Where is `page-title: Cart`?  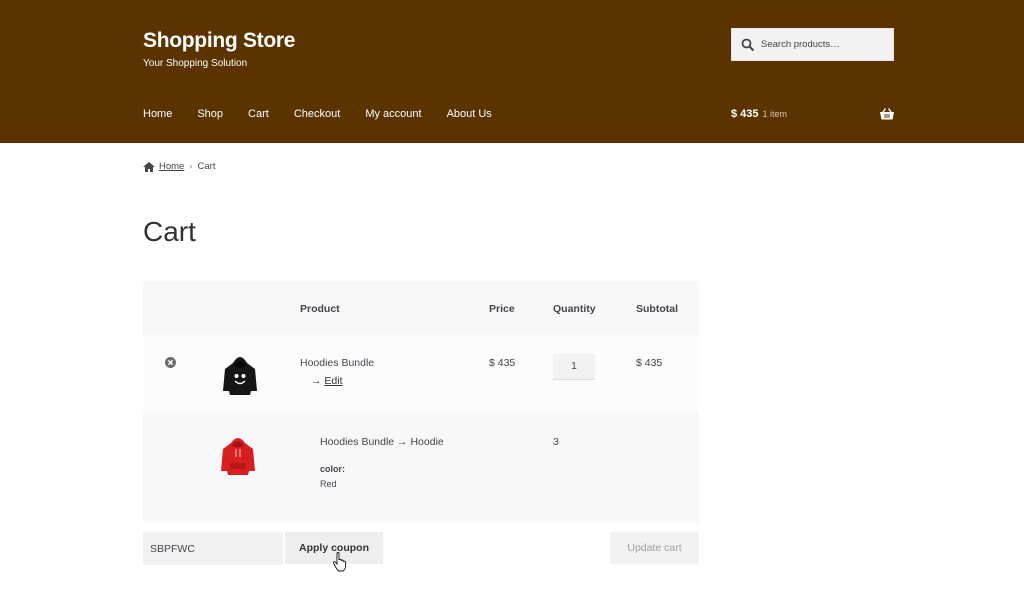 page-title: Cart is located at coordinates (169, 231).